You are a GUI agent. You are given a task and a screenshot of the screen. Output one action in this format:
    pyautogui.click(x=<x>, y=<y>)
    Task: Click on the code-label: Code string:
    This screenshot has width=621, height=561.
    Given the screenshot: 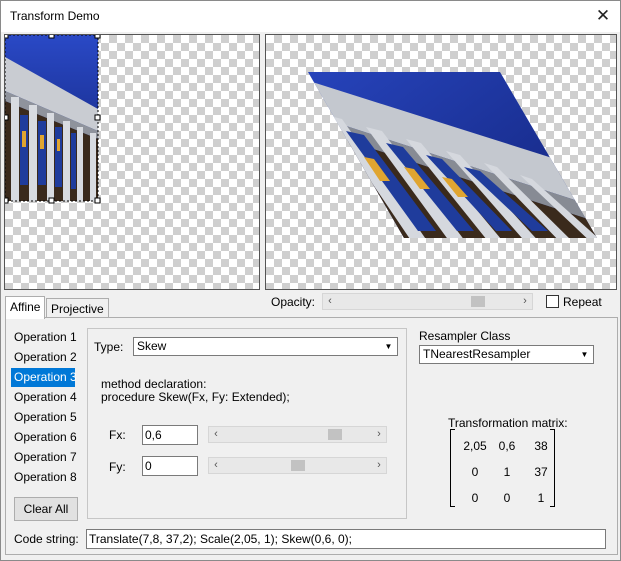 What is the action you would take?
    pyautogui.click(x=46, y=539)
    